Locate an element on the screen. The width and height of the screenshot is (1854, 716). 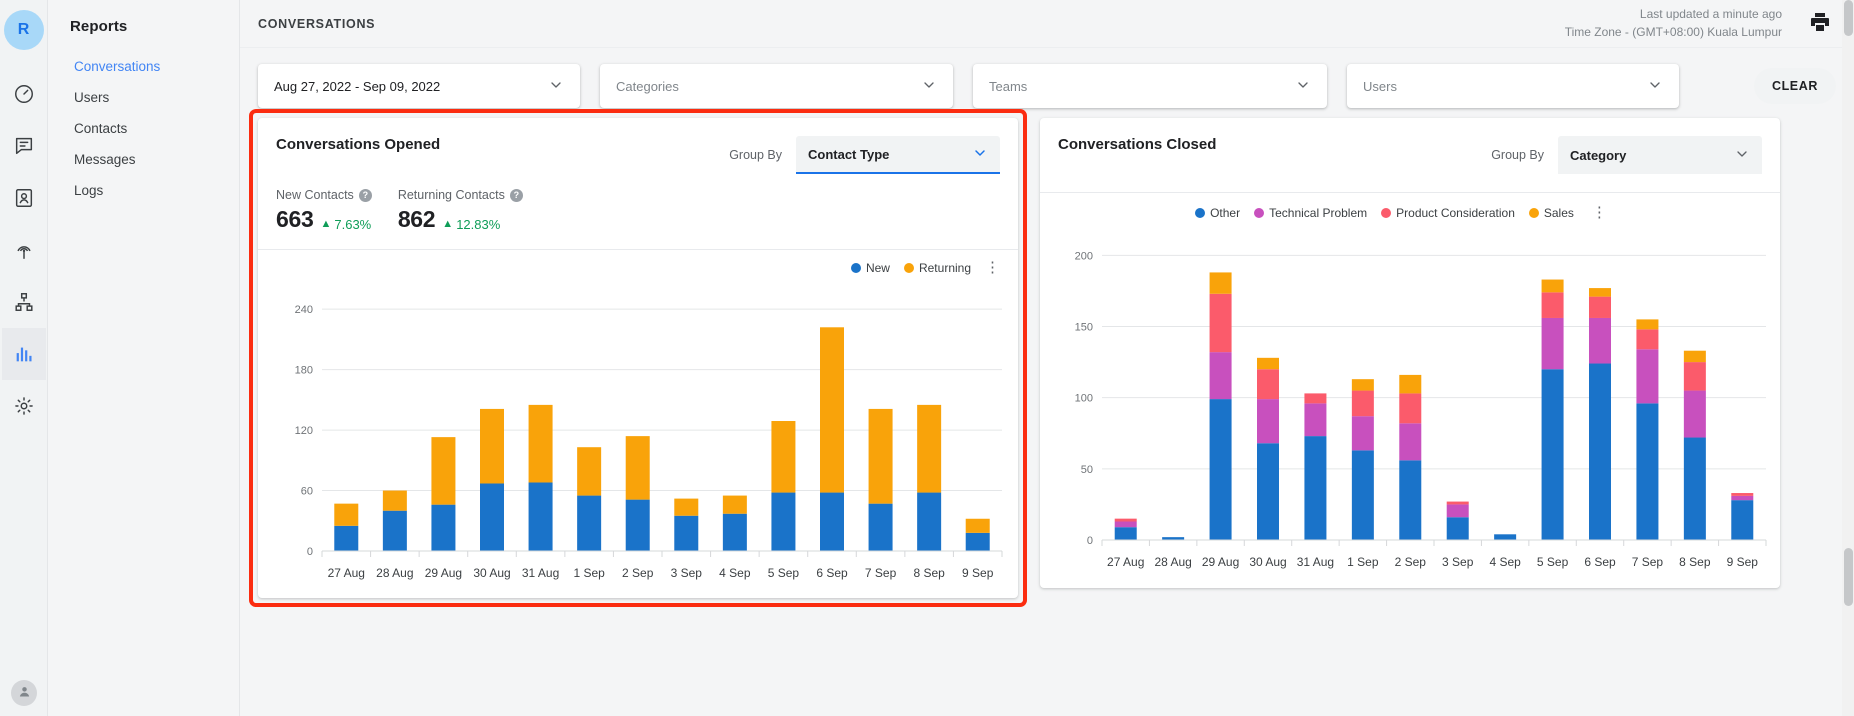
sidebar-item-messages: Messages is located at coordinates (143, 159).